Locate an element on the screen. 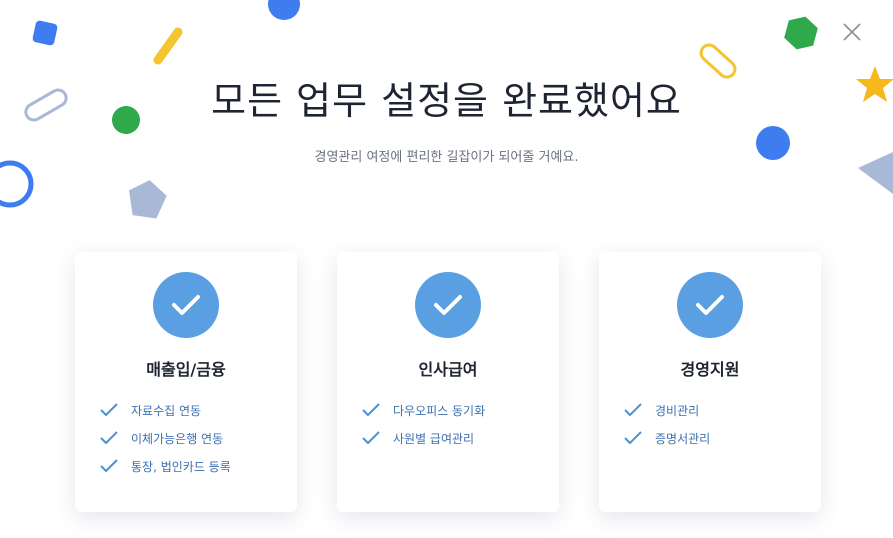 The width and height of the screenshot is (893, 538). list-item: 이체가능은행 연동 is located at coordinates (165, 438).